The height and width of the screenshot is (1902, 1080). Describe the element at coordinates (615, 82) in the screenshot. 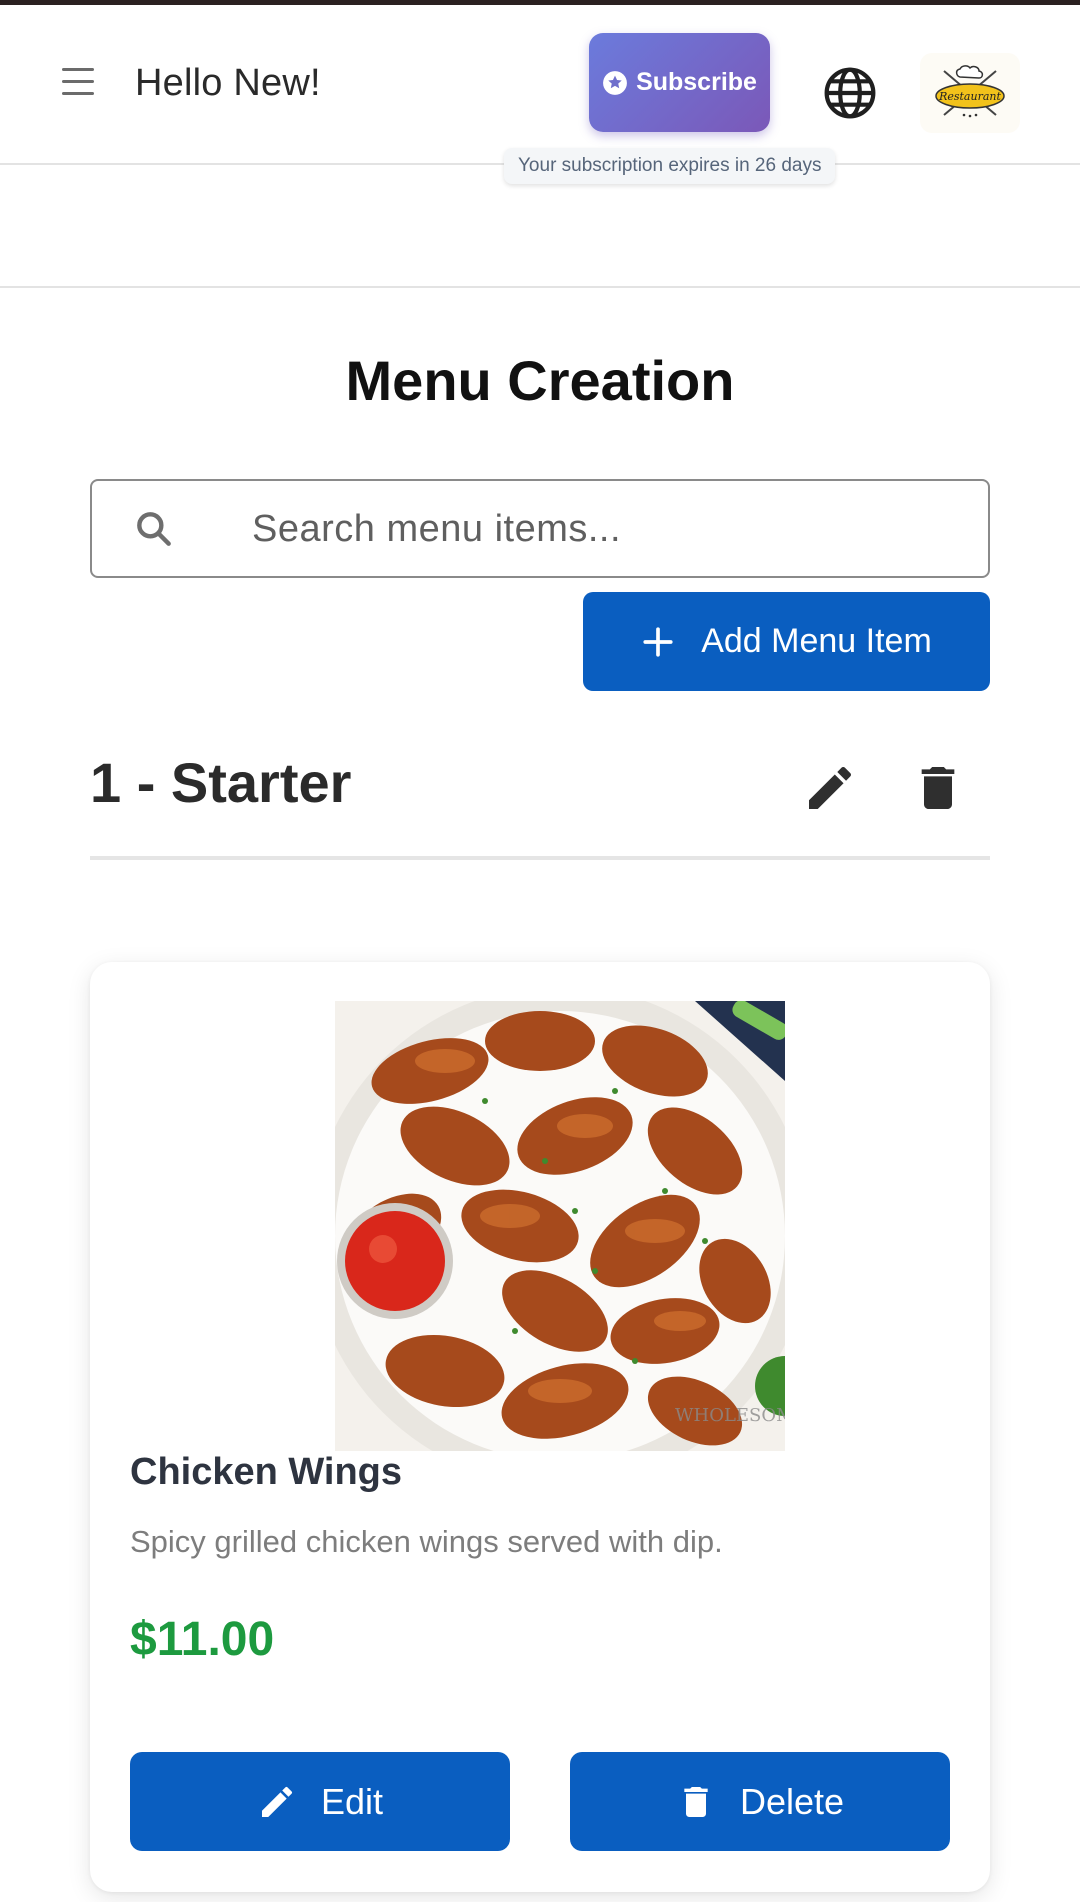

I see `star-badge-icon` at that location.